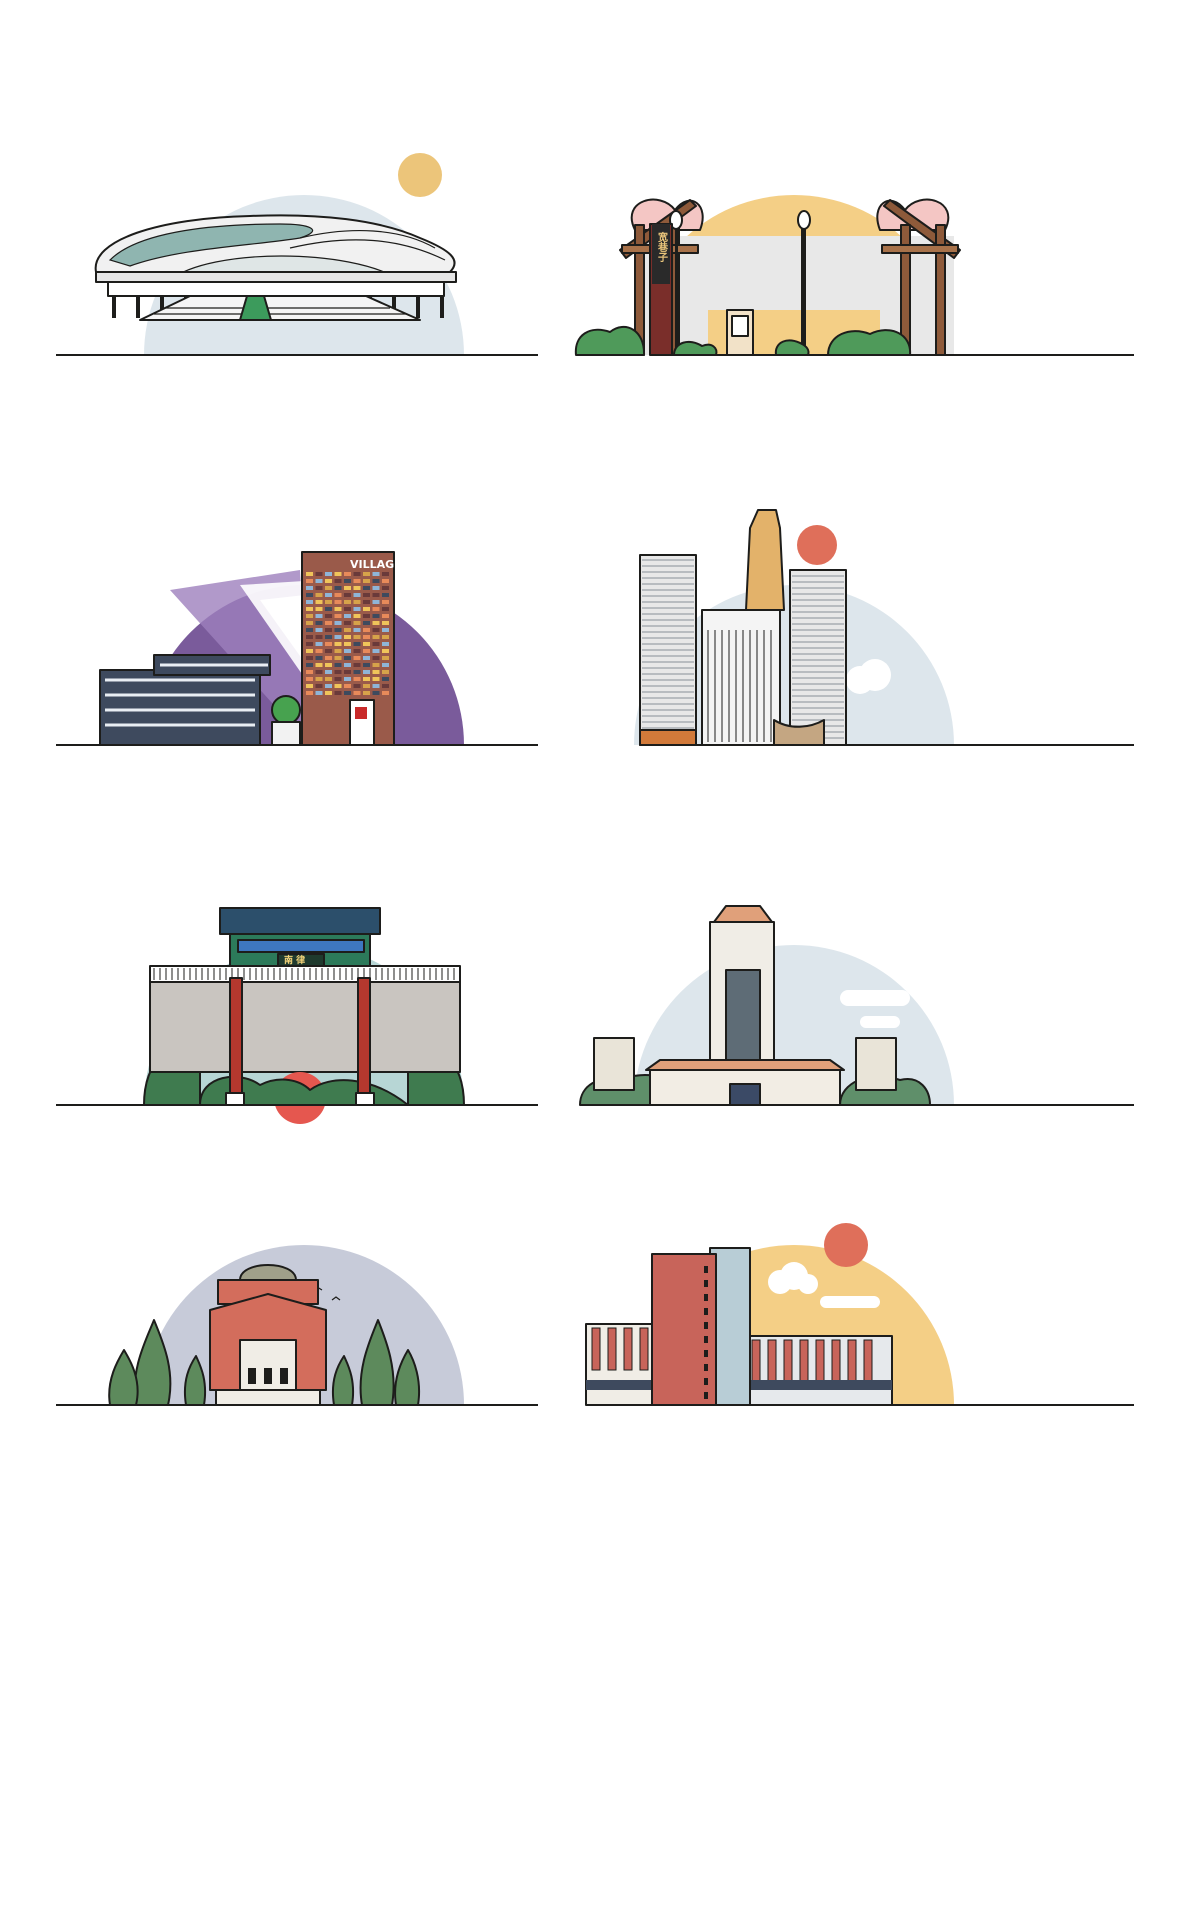 The image size is (1200, 1906). Describe the element at coordinates (185, 700) in the screenshot. I see `modern-block` at that location.